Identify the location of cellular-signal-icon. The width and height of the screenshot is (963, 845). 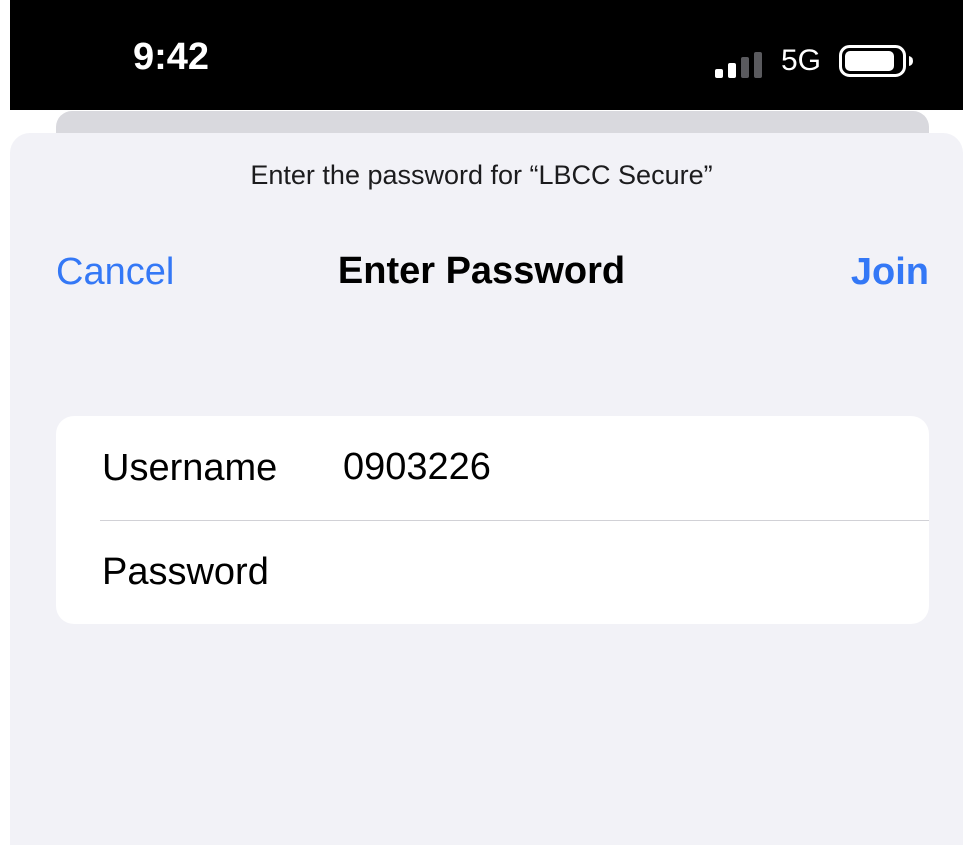
(738, 65).